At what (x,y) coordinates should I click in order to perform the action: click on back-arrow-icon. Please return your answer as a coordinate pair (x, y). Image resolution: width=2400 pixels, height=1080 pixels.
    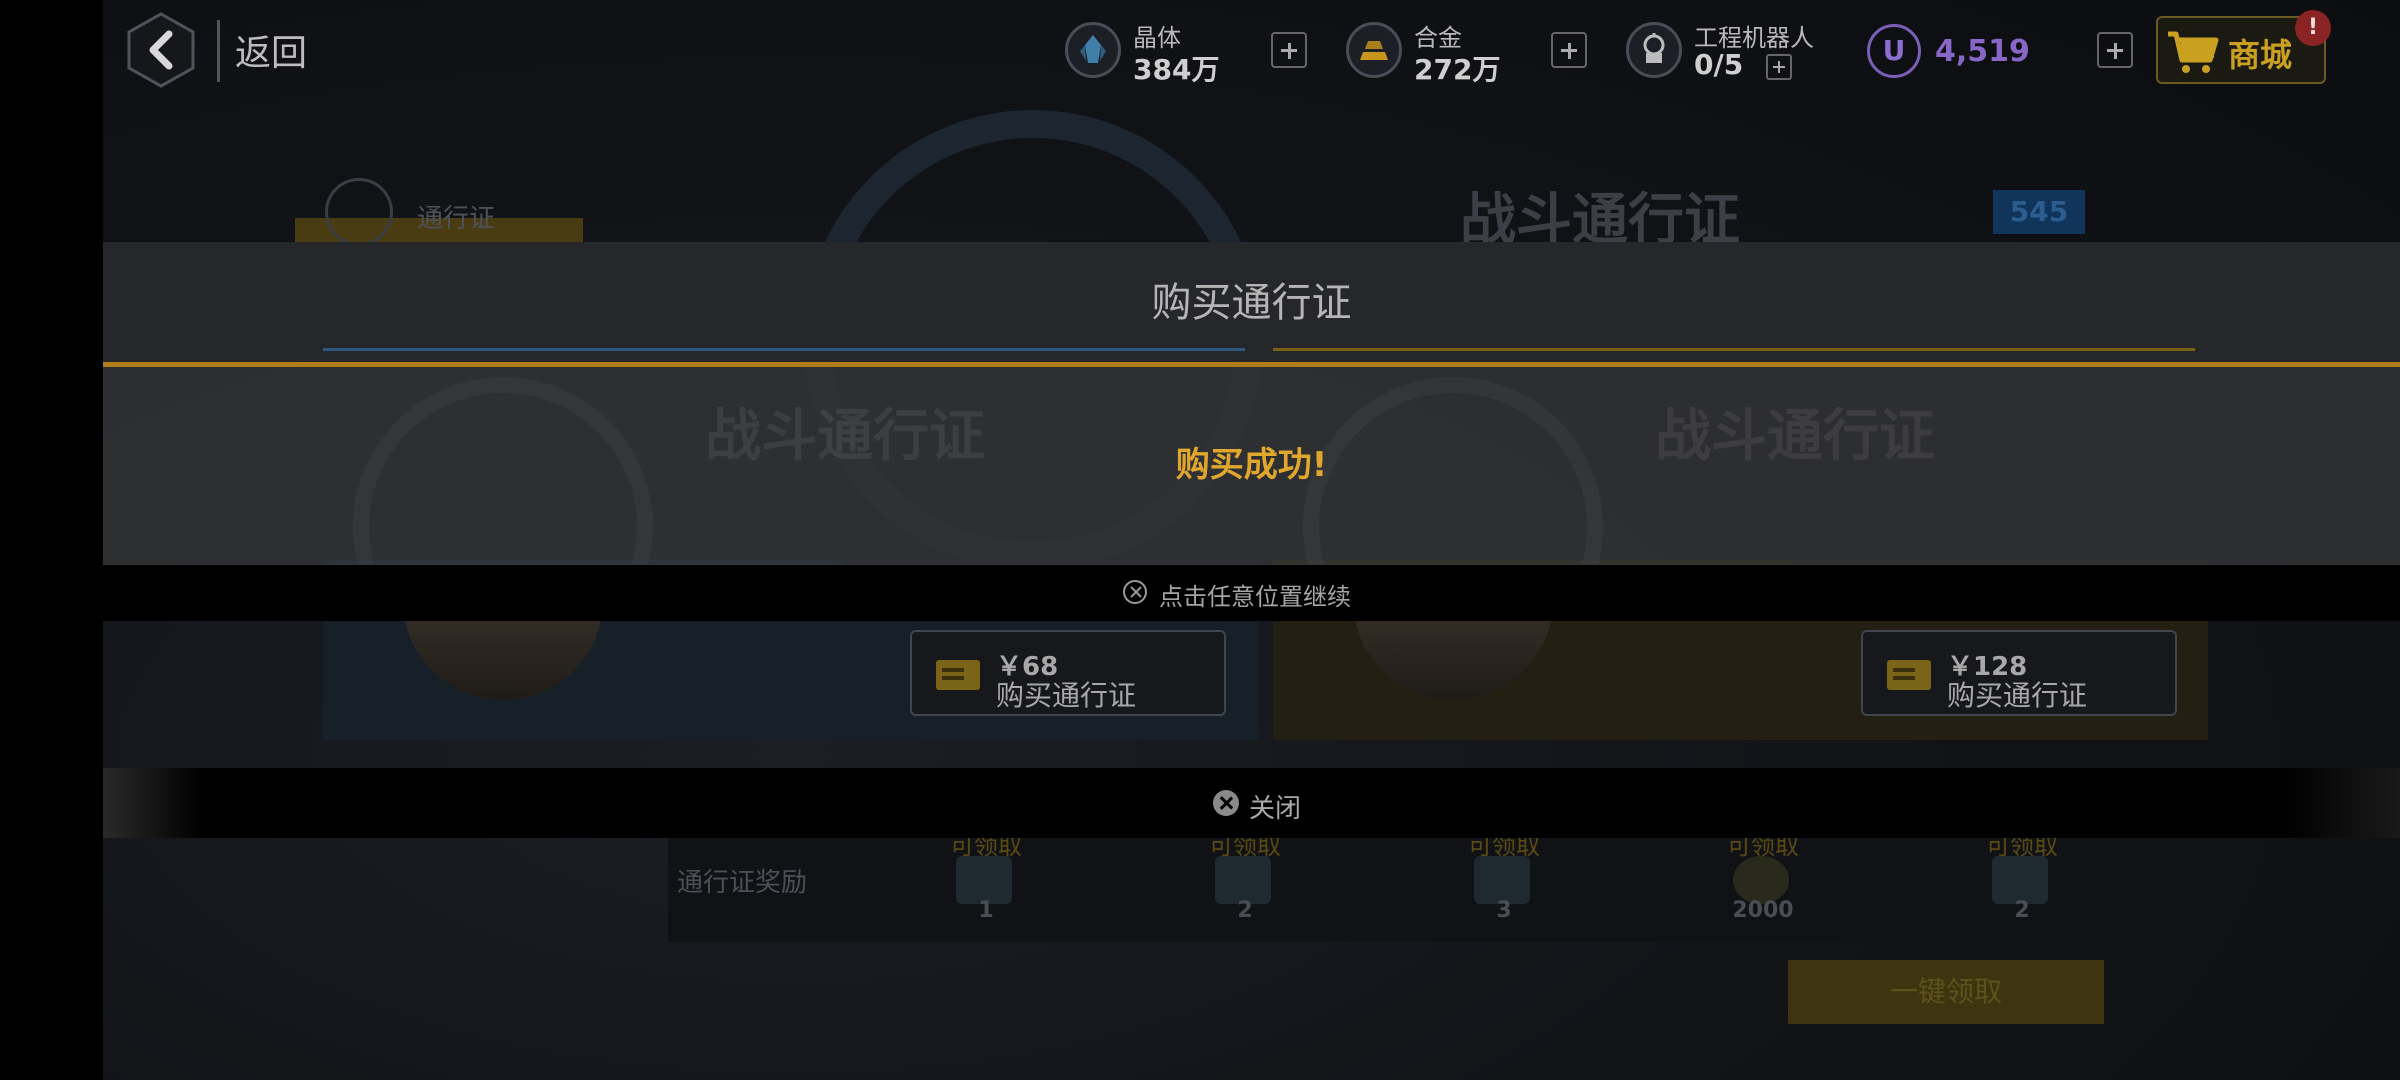
    Looking at the image, I should click on (161, 50).